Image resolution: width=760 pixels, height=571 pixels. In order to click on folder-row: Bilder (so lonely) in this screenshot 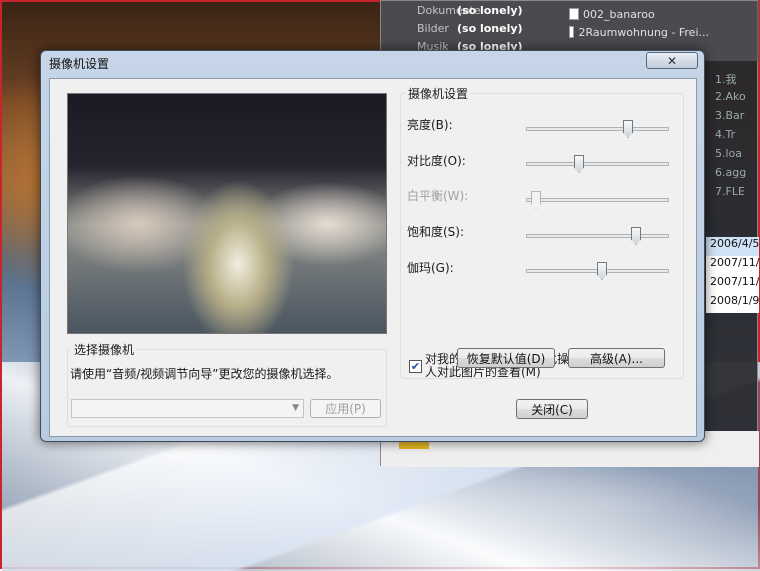, I will do `click(467, 28)`.